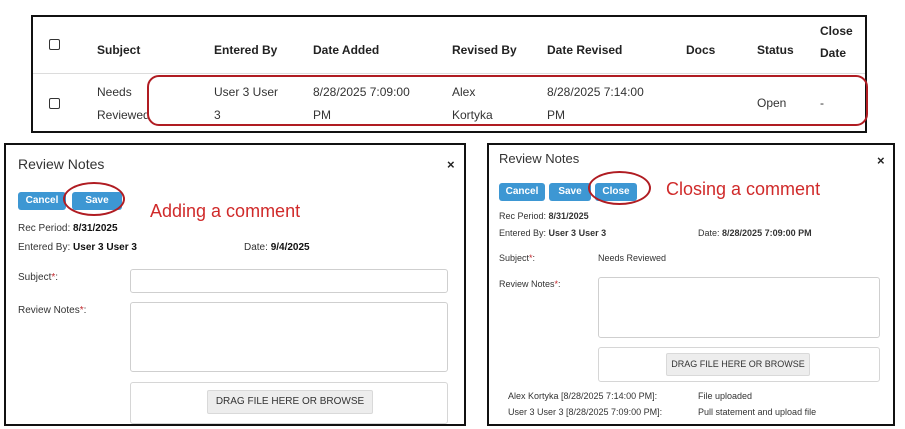 The image size is (905, 429). I want to click on cell-subject: Needs Reviewed, so click(123, 104).